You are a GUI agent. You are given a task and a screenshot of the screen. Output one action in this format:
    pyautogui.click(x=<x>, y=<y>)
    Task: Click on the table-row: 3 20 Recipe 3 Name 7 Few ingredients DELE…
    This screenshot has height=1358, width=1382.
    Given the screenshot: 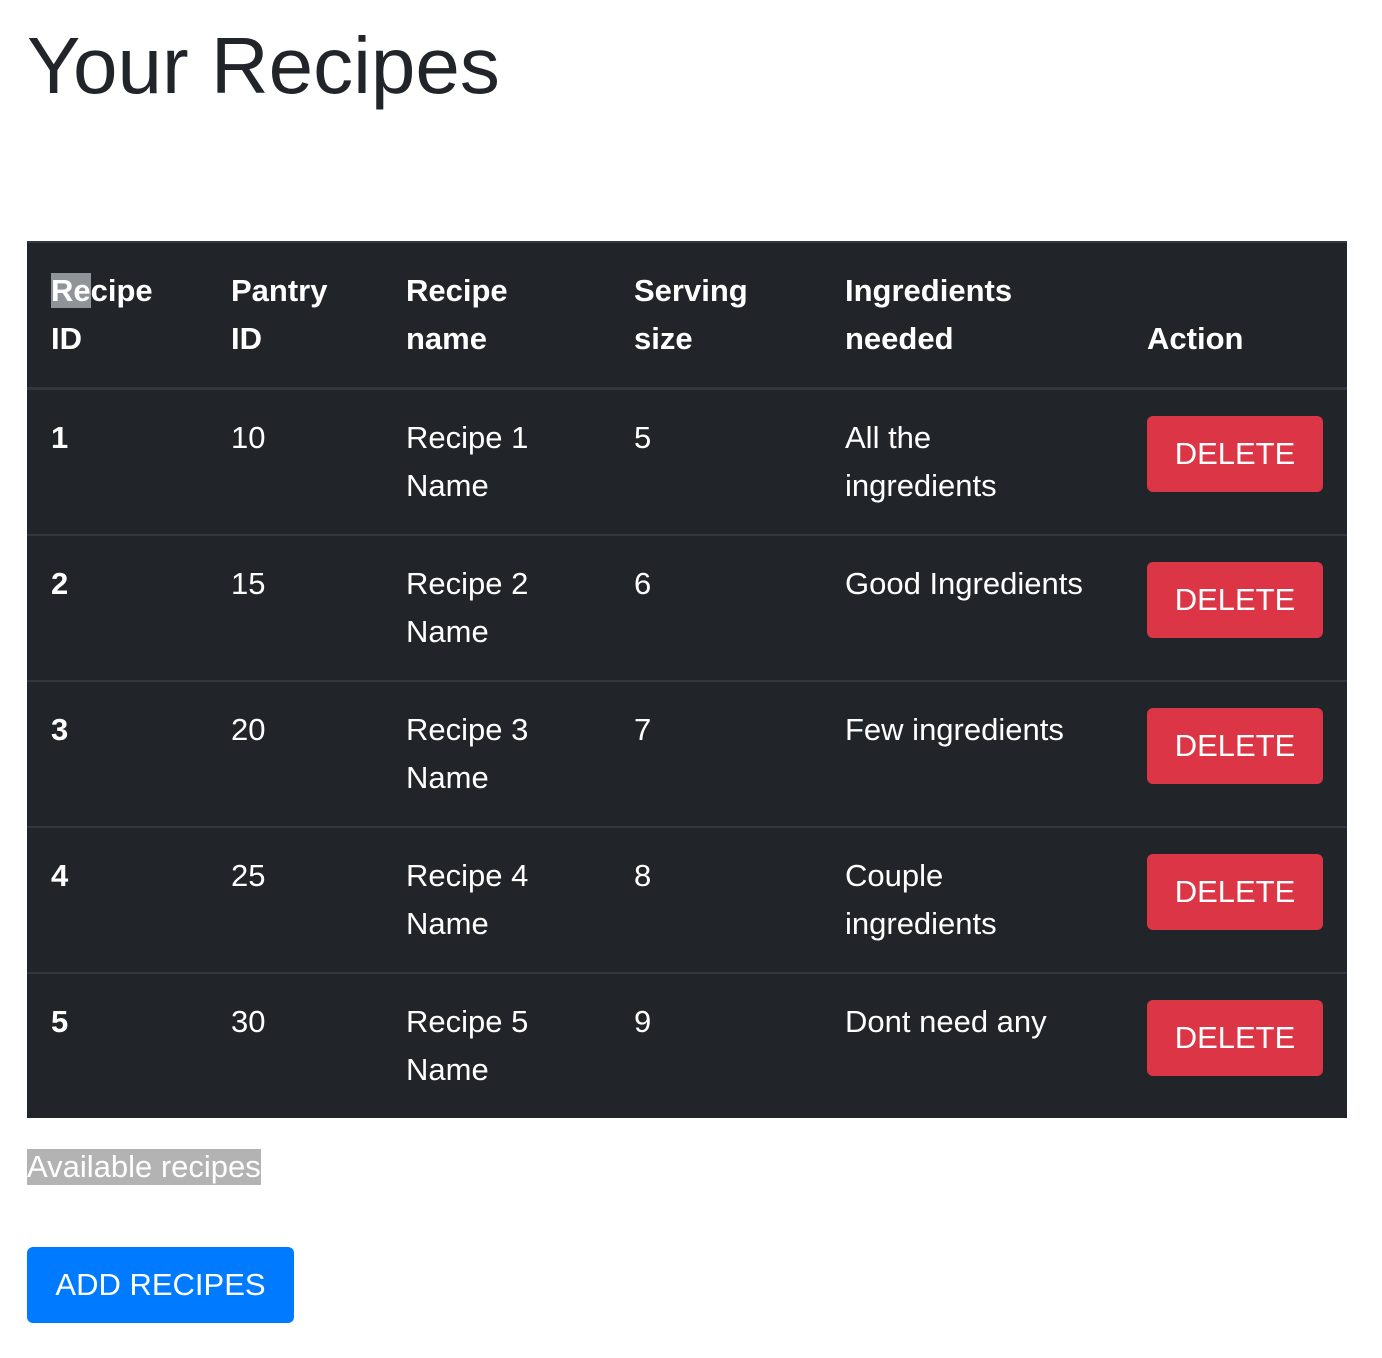 What is the action you would take?
    pyautogui.click(x=687, y=753)
    